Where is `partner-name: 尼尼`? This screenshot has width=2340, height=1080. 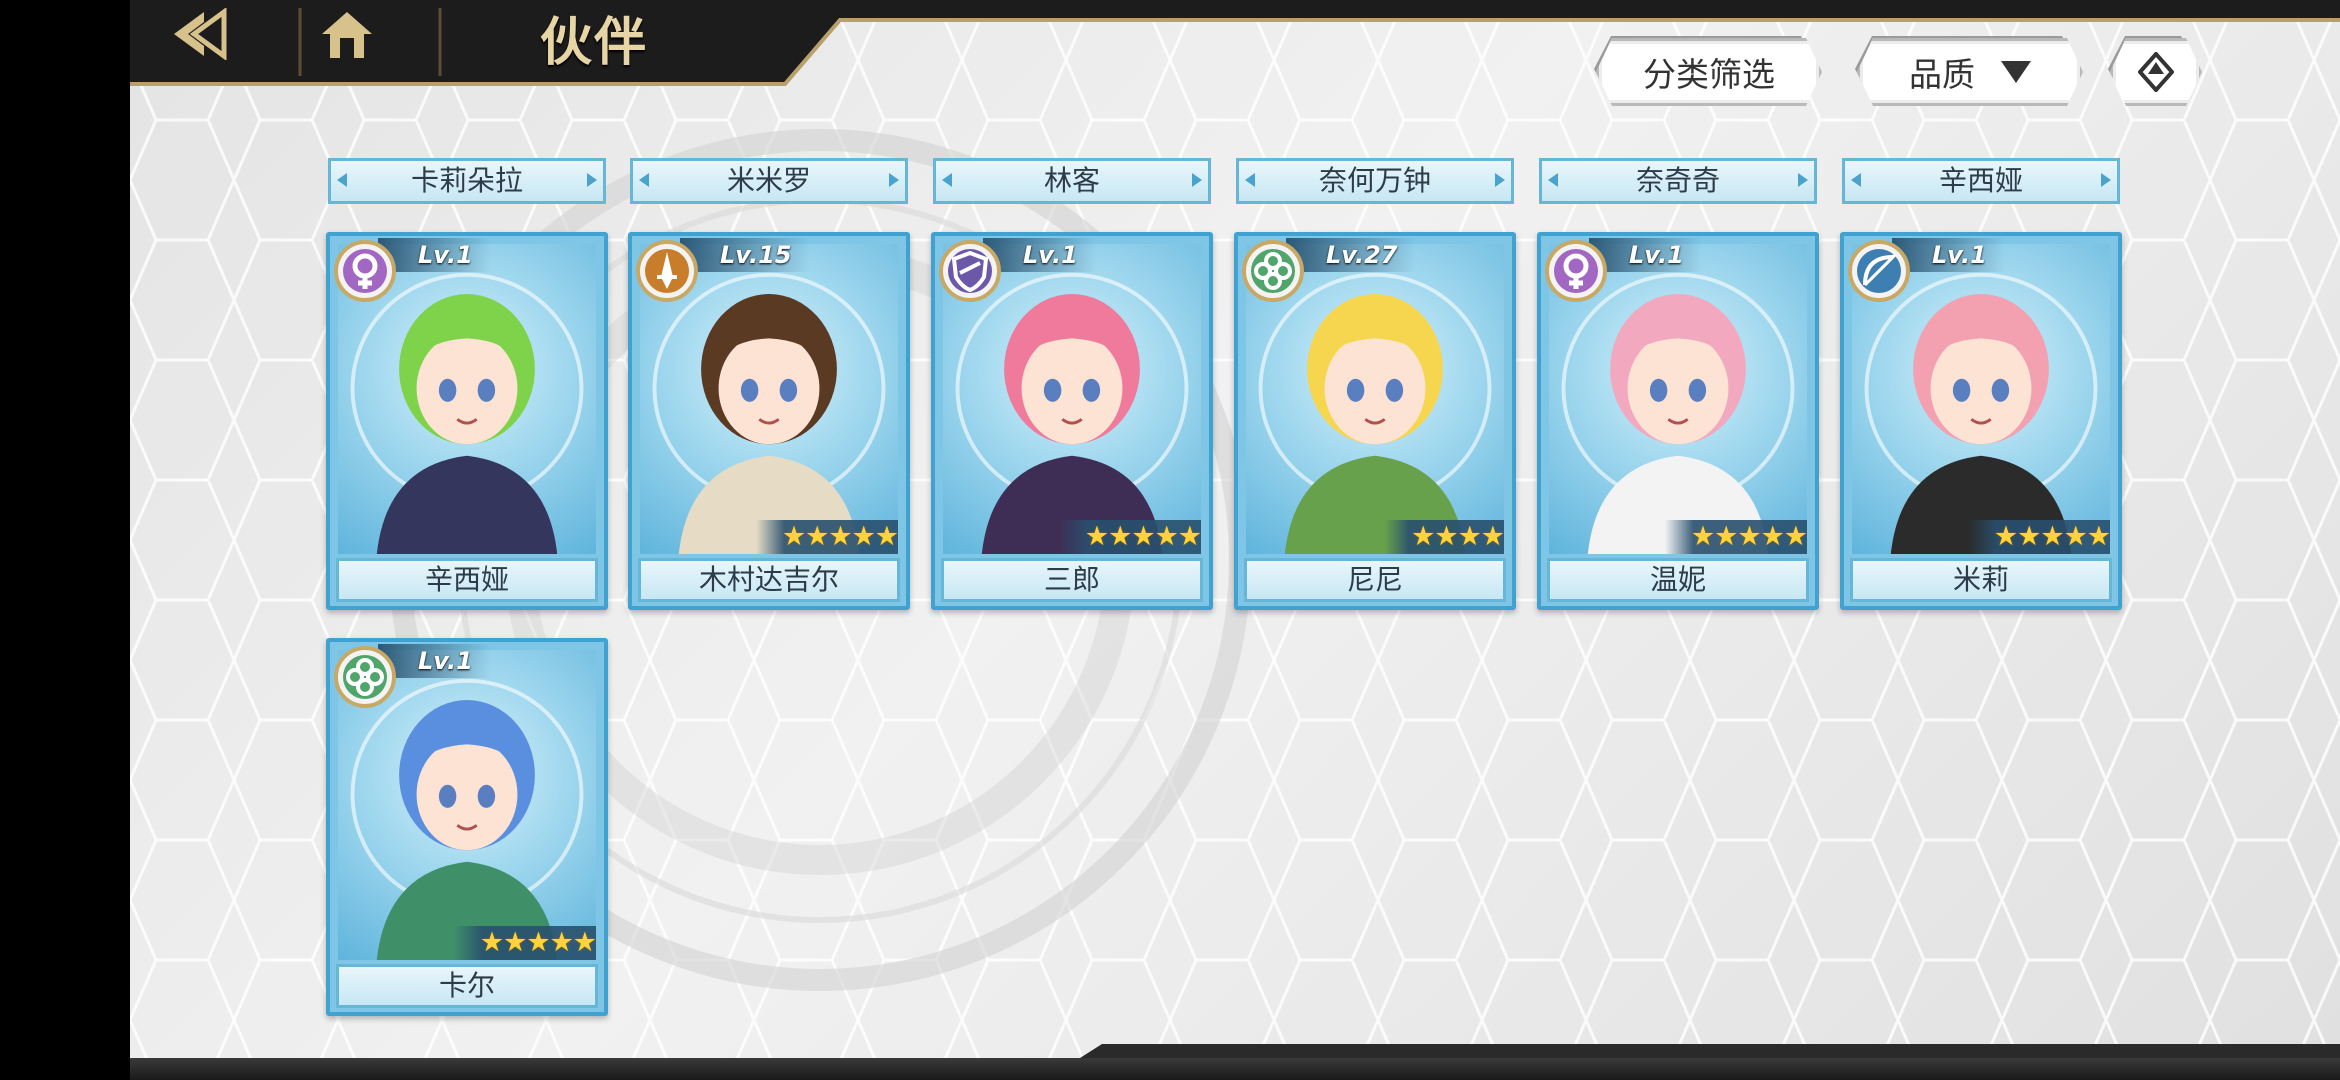 partner-name: 尼尼 is located at coordinates (1375, 580).